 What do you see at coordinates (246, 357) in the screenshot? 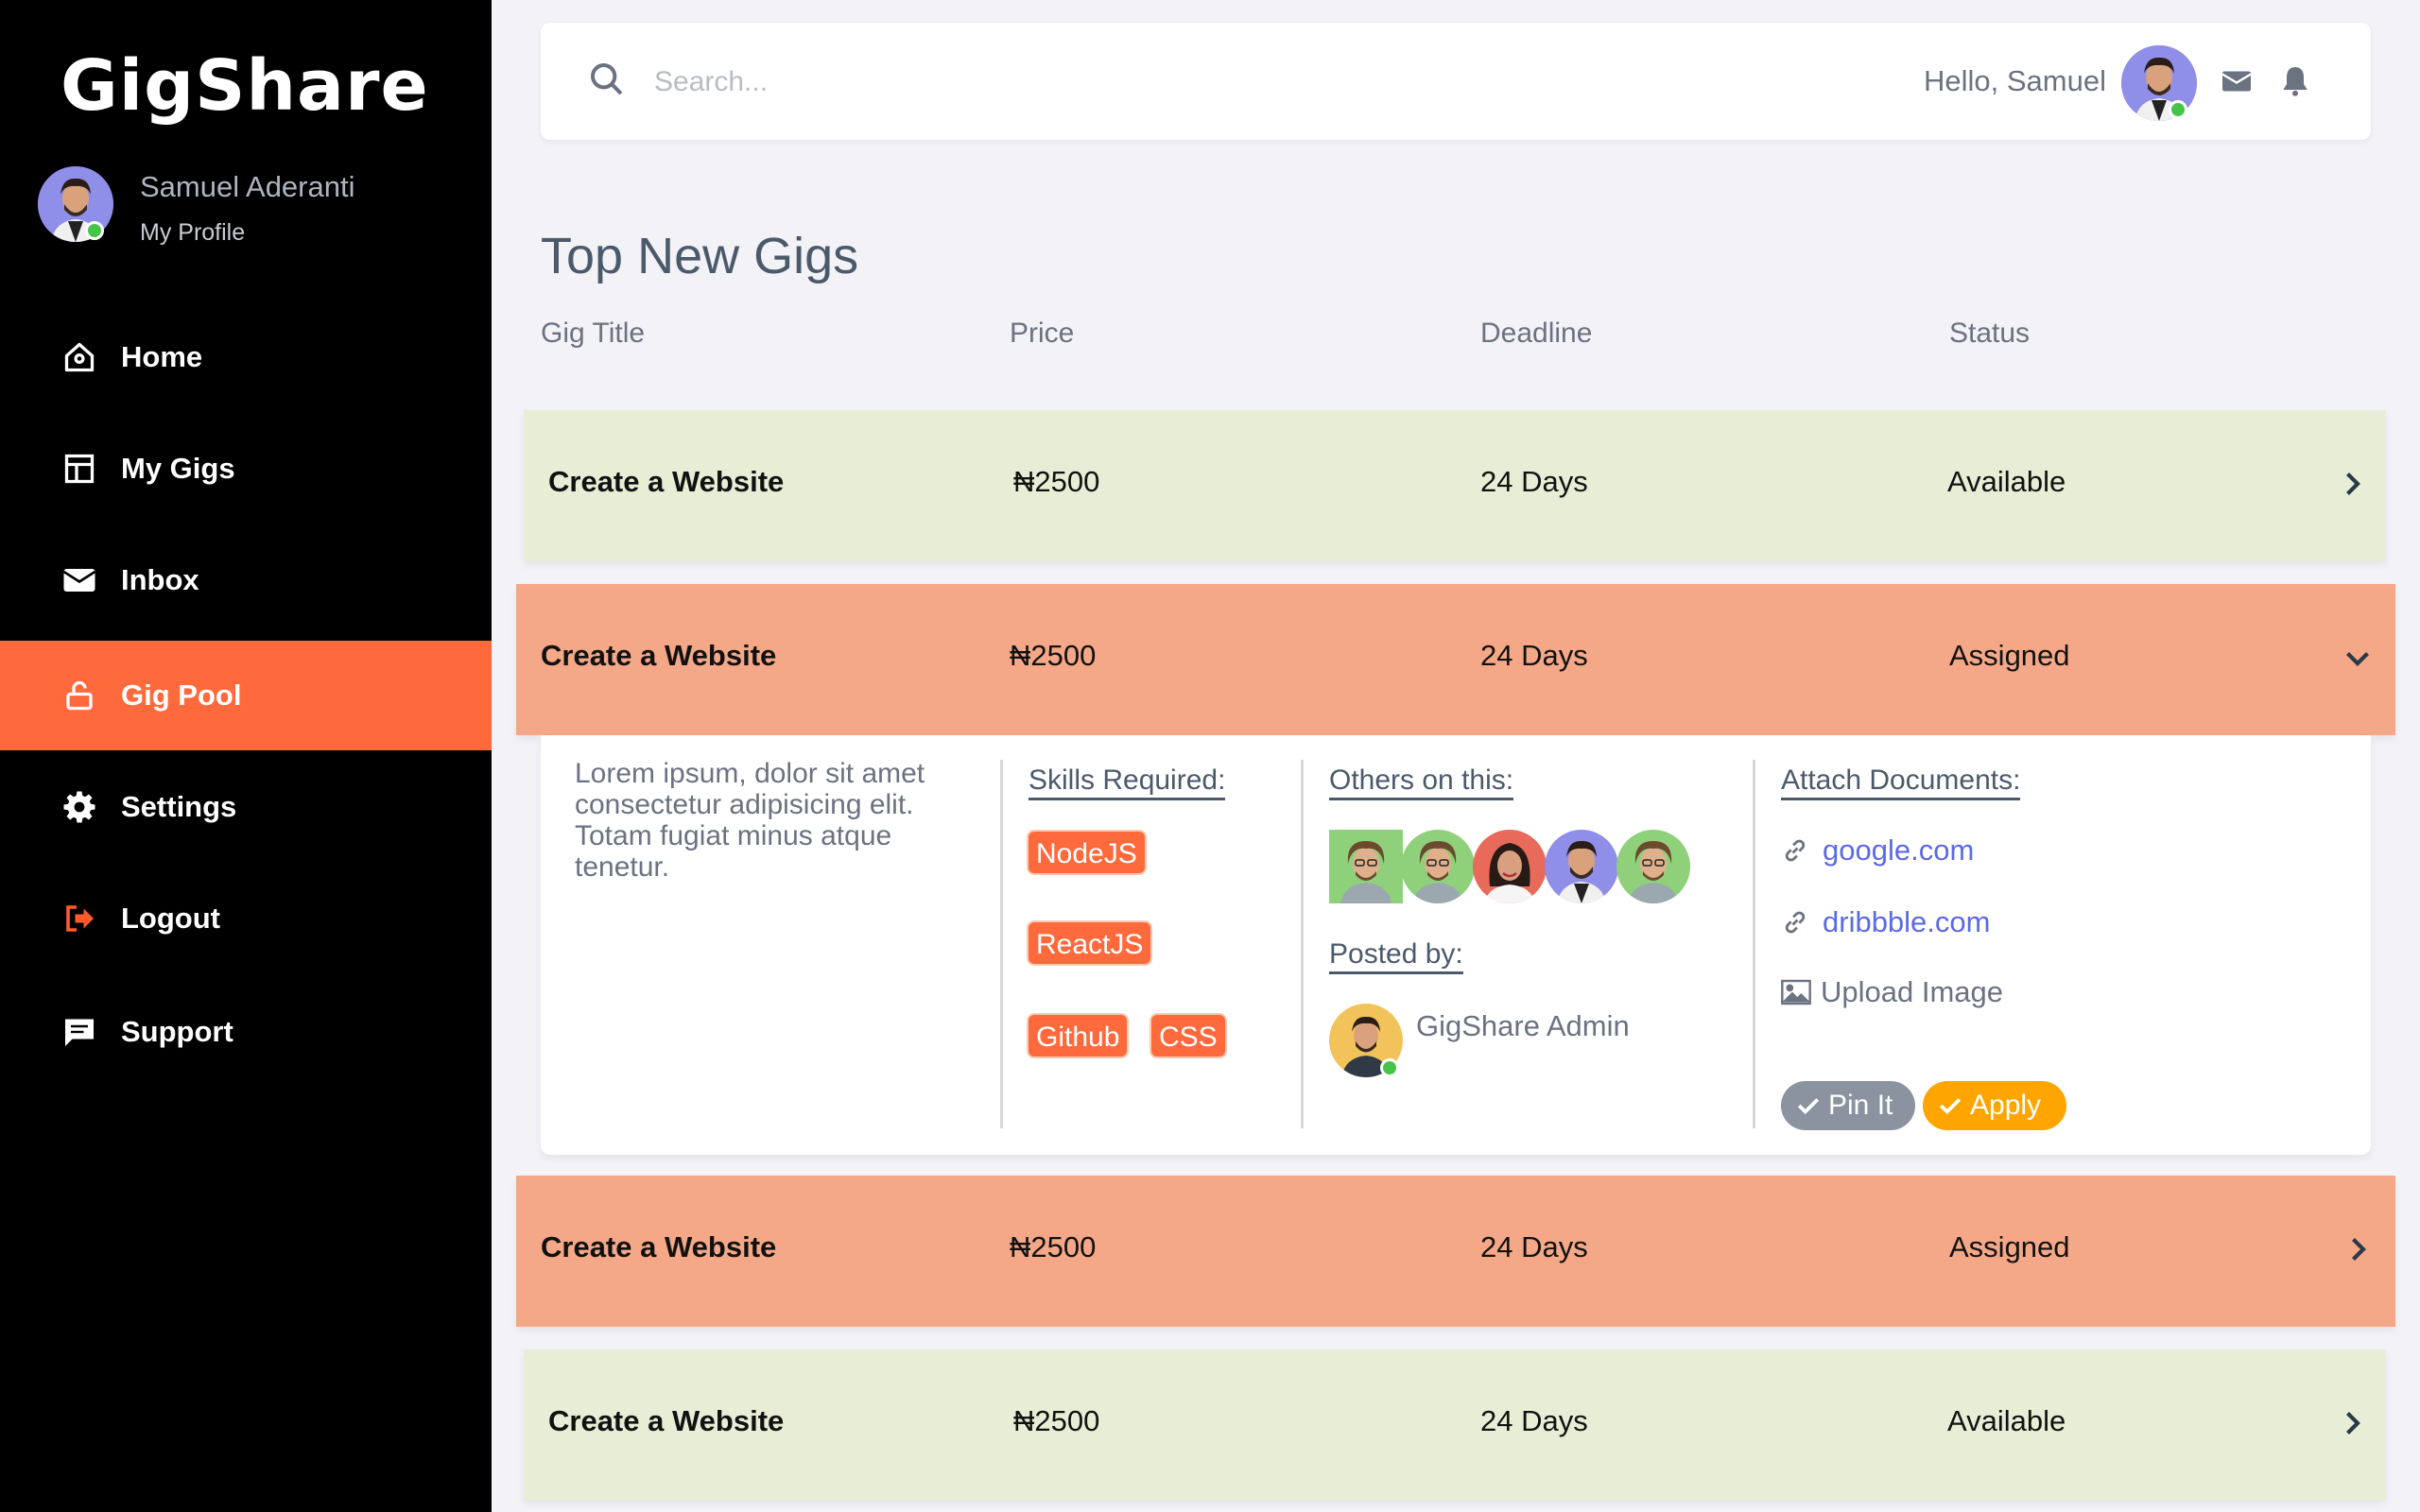
I see `sidebar-item-home: Home` at bounding box center [246, 357].